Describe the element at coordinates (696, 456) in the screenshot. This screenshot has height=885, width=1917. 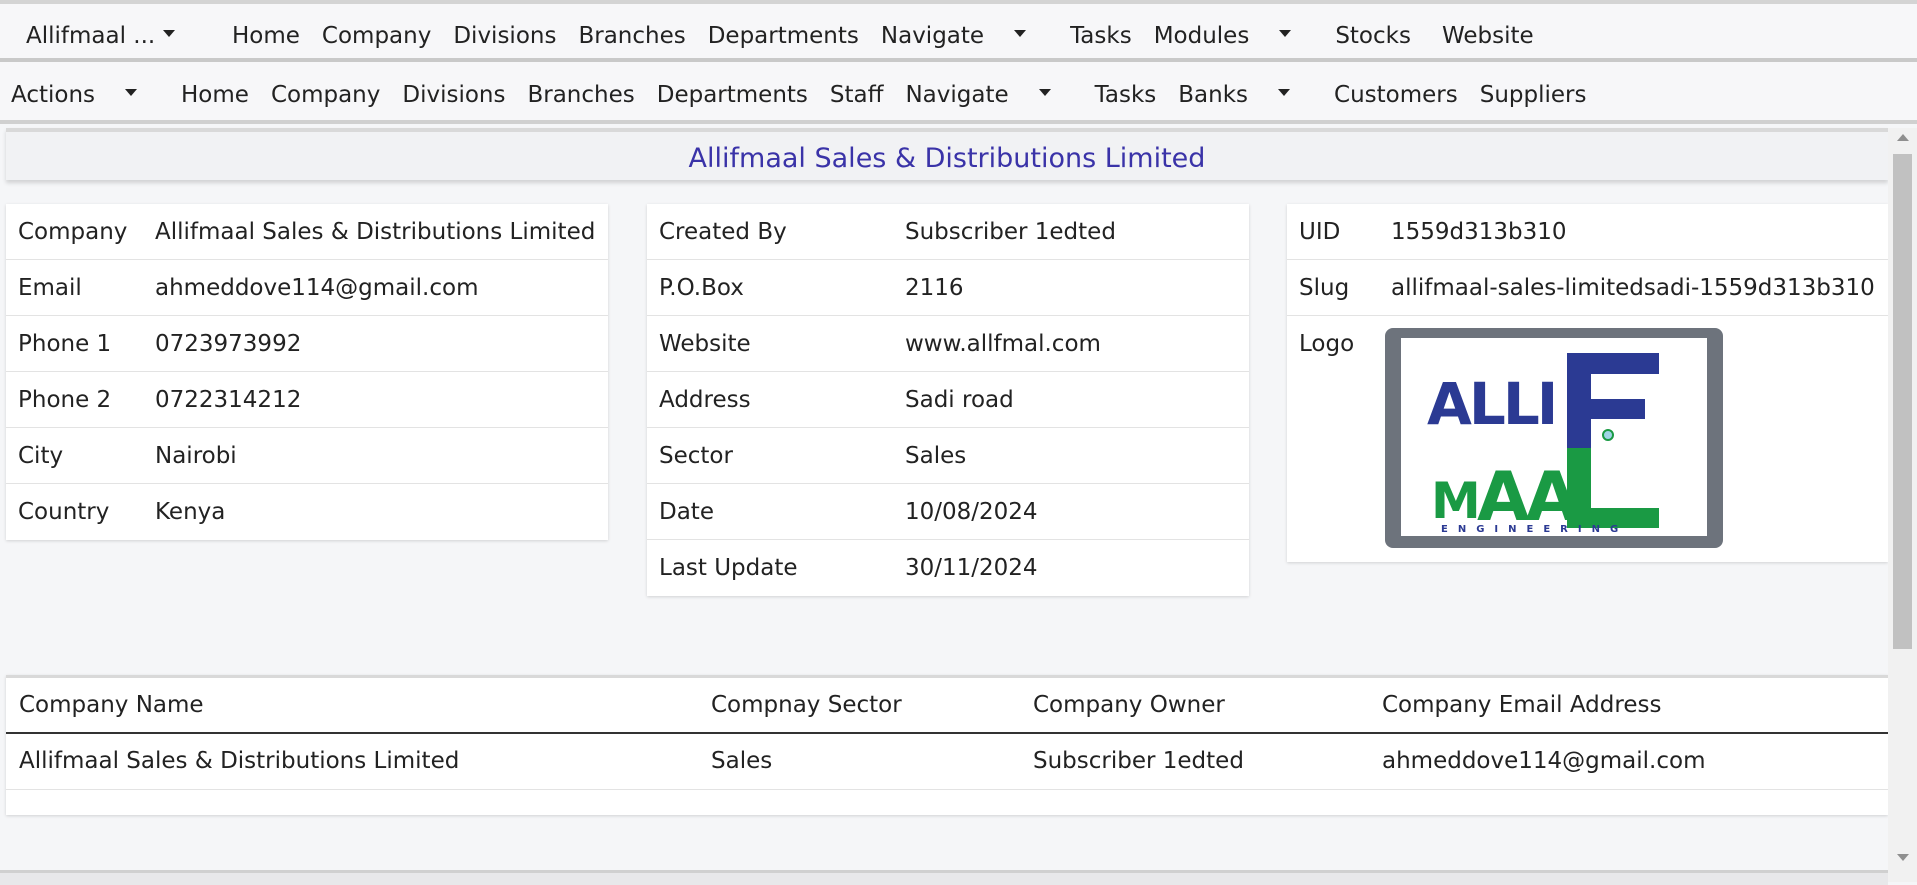
I see `detail-label: Sector` at that location.